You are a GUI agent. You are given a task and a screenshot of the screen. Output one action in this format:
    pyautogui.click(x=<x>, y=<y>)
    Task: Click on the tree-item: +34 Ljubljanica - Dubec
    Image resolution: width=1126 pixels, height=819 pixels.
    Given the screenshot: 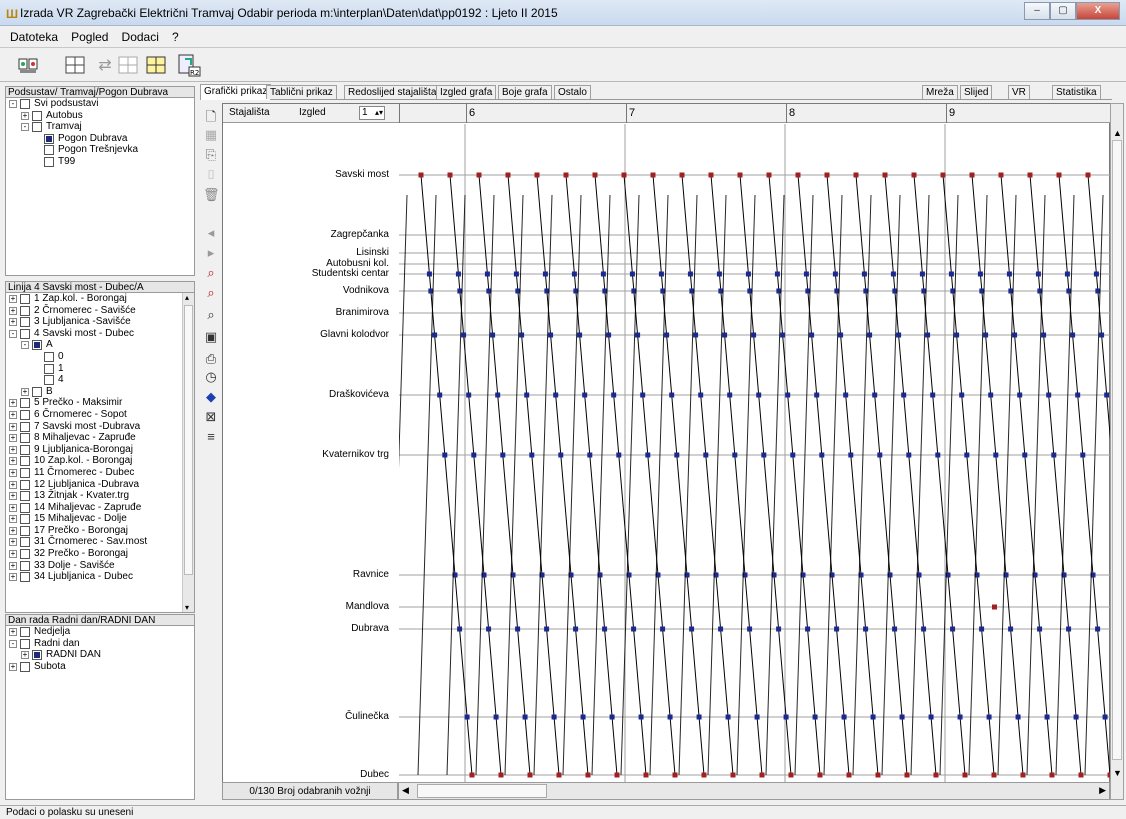 What is the action you would take?
    pyautogui.click(x=100, y=577)
    